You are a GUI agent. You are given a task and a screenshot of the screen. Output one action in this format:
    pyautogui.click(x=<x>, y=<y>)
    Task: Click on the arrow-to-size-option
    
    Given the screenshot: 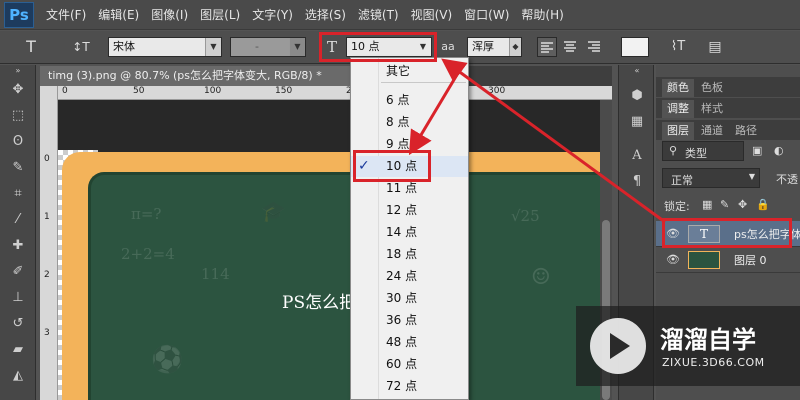 What is the action you would take?
    pyautogui.click(x=437, y=109)
    